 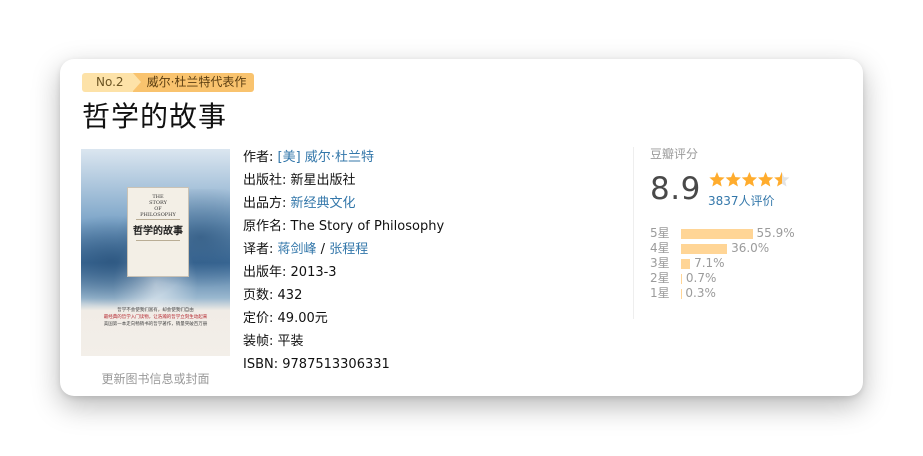 I want to click on rating-bar-row: 2星 0.7%, so click(x=722, y=278).